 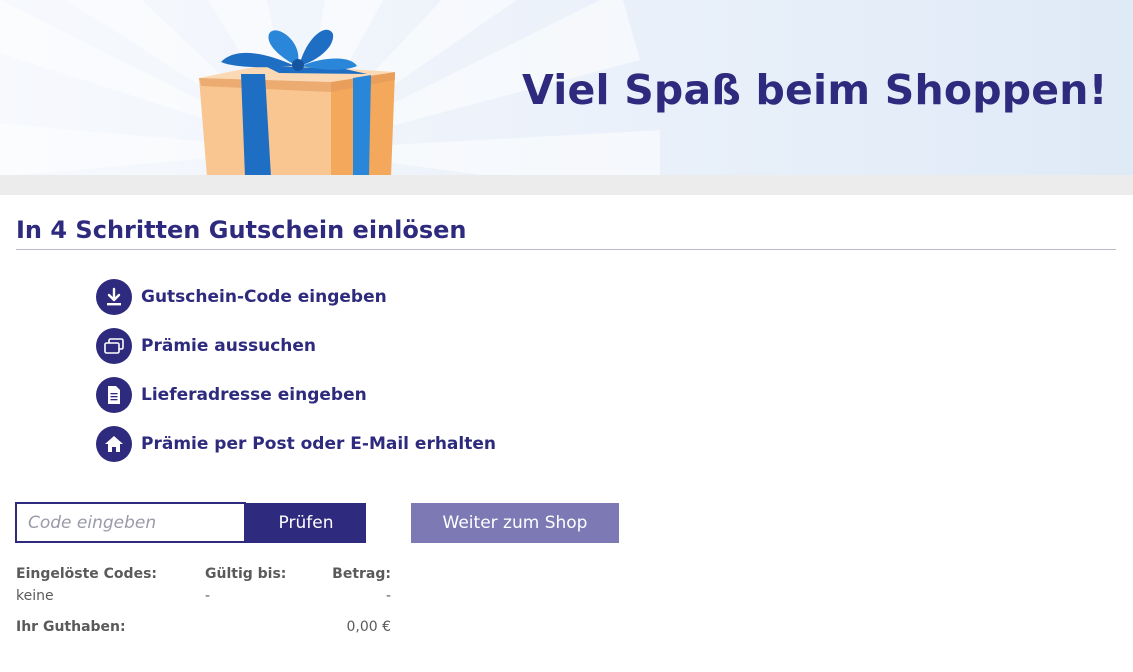 What do you see at coordinates (86, 574) in the screenshot?
I see `redeemed-codes-header: Eingelöste Codes:` at bounding box center [86, 574].